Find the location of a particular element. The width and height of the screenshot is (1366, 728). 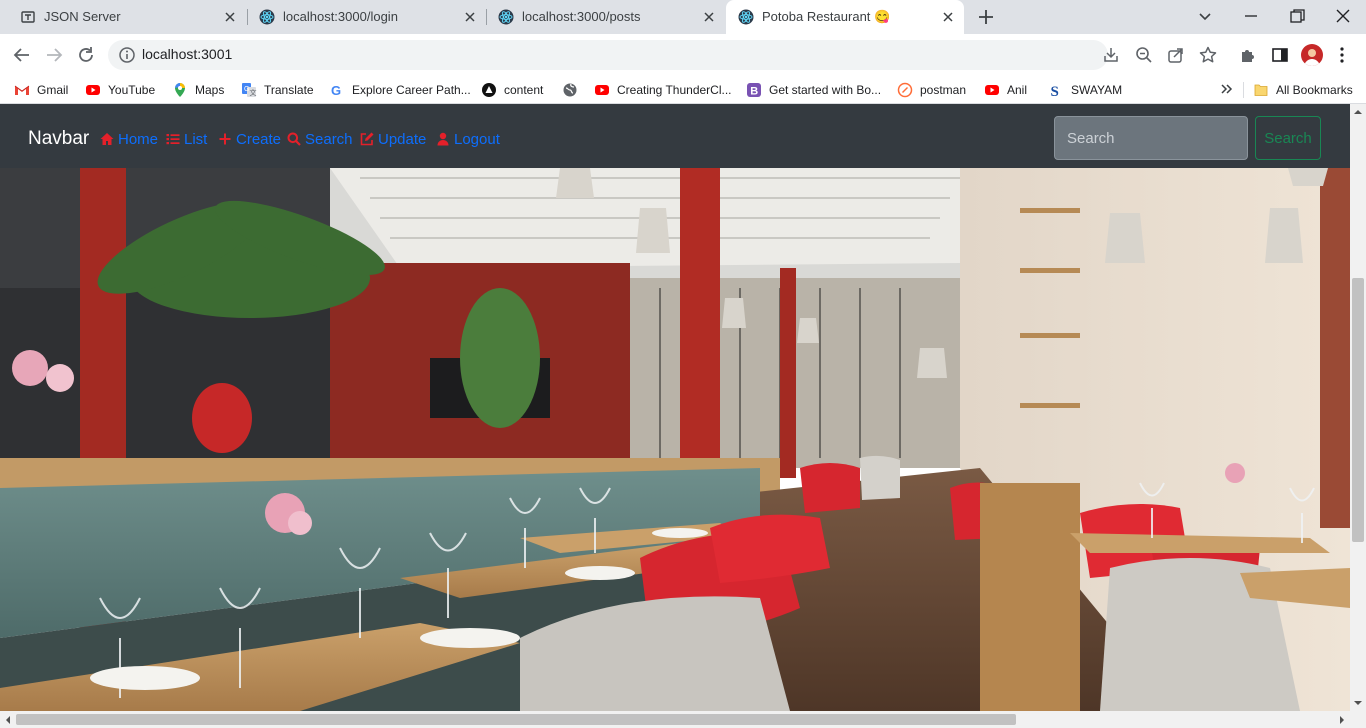

all-bookmarks: All Bookmarks is located at coordinates (1303, 90).